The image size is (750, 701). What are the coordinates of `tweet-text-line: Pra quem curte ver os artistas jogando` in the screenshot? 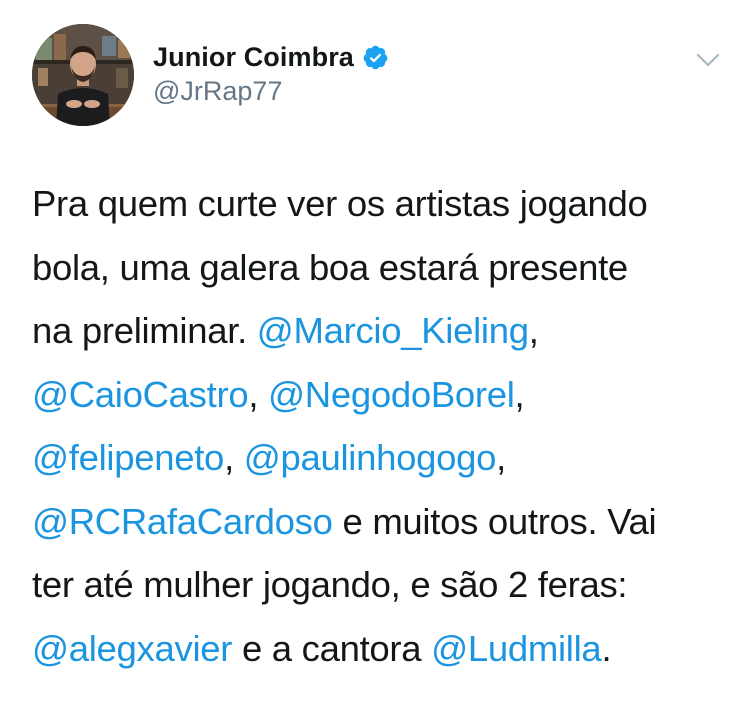 It's located at (382, 204).